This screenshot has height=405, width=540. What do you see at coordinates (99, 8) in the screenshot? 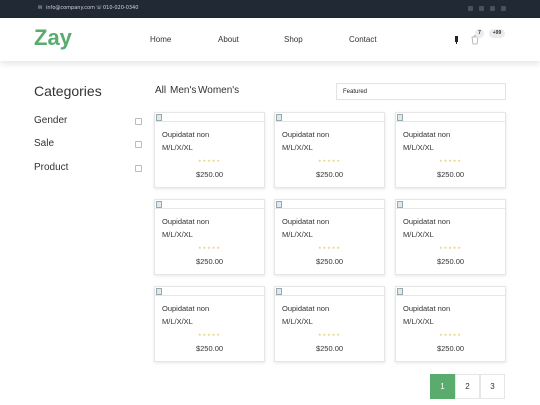
I see `phone-icon: ☏` at bounding box center [99, 8].